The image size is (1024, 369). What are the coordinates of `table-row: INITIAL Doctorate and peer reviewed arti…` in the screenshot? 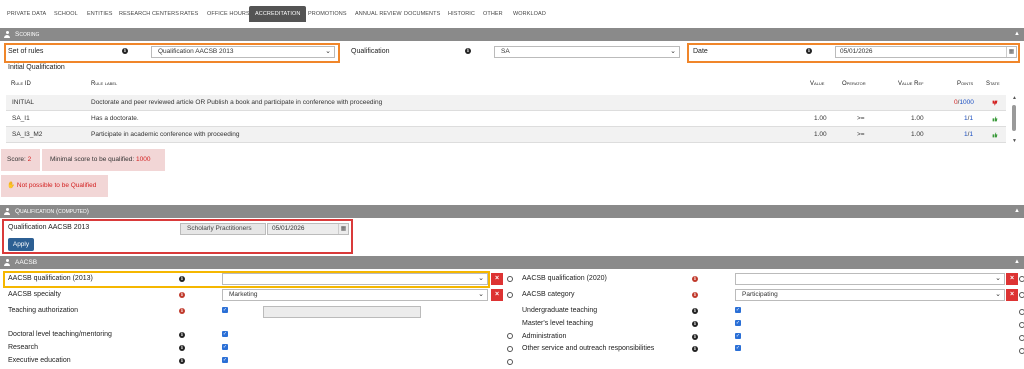 It's located at (506, 103).